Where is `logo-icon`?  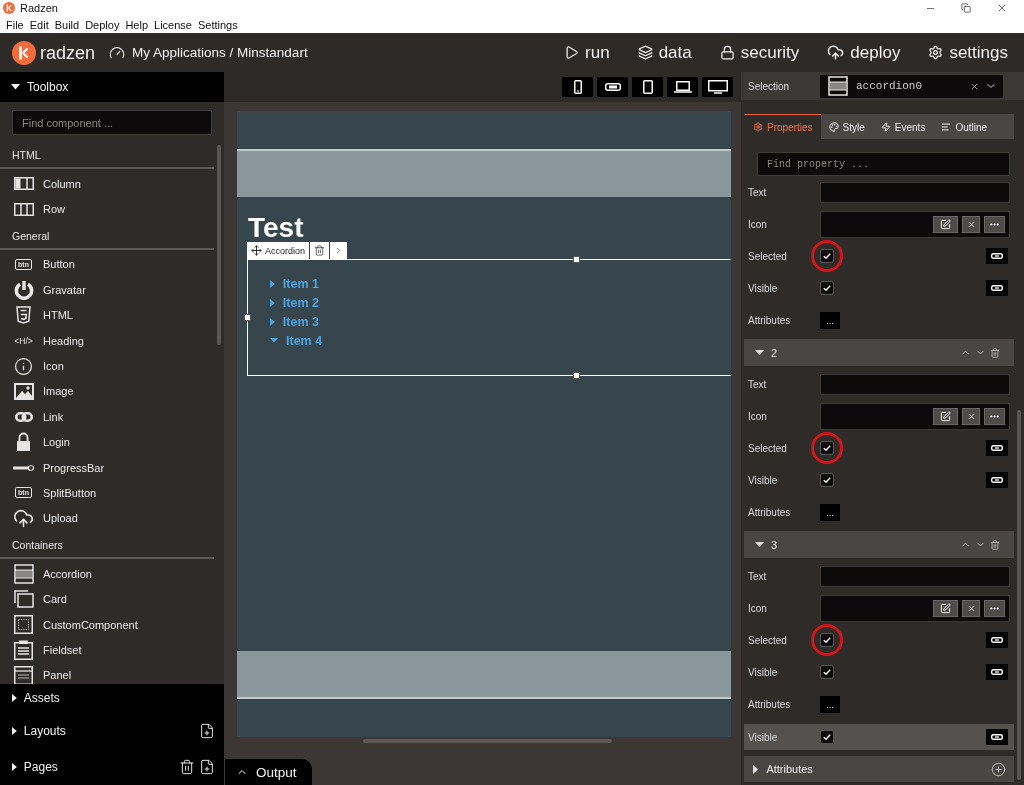 logo-icon is located at coordinates (24, 52).